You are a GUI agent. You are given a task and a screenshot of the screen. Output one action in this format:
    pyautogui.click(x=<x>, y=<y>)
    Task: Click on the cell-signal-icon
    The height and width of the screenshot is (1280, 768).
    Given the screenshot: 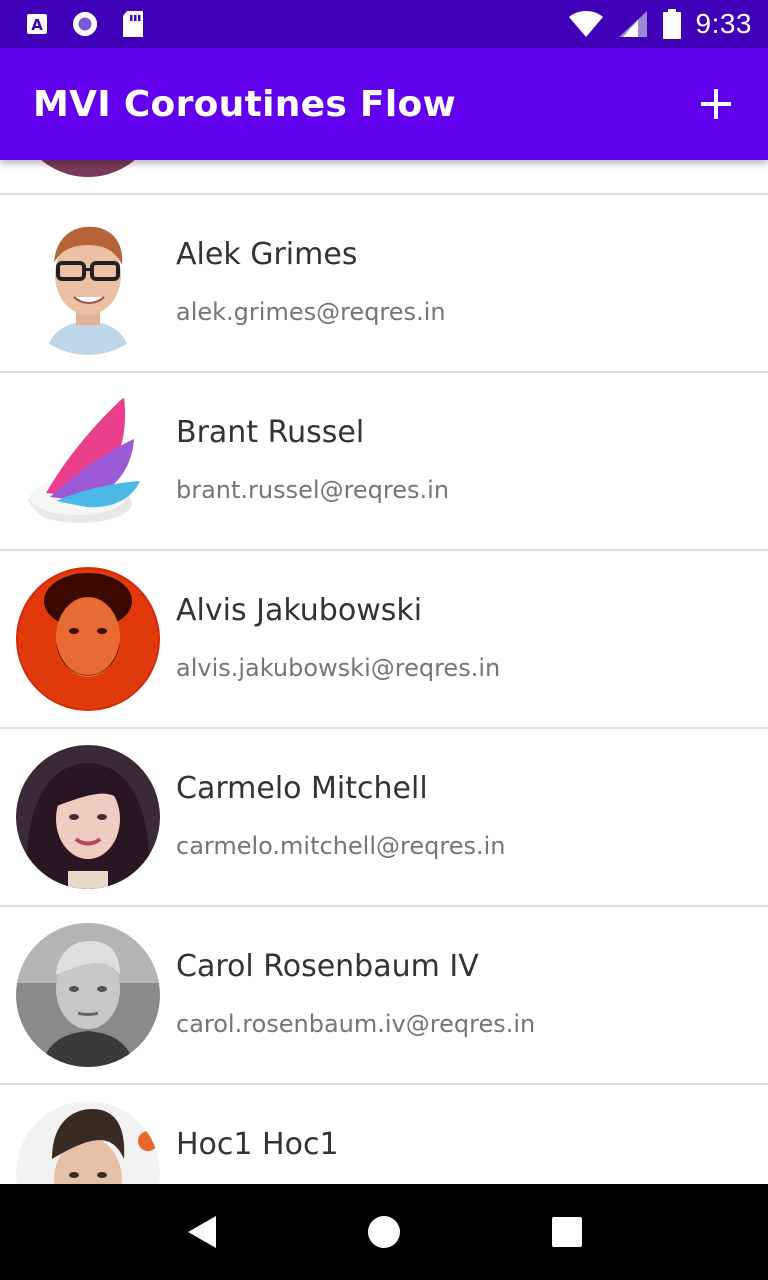 What is the action you would take?
    pyautogui.click(x=633, y=24)
    